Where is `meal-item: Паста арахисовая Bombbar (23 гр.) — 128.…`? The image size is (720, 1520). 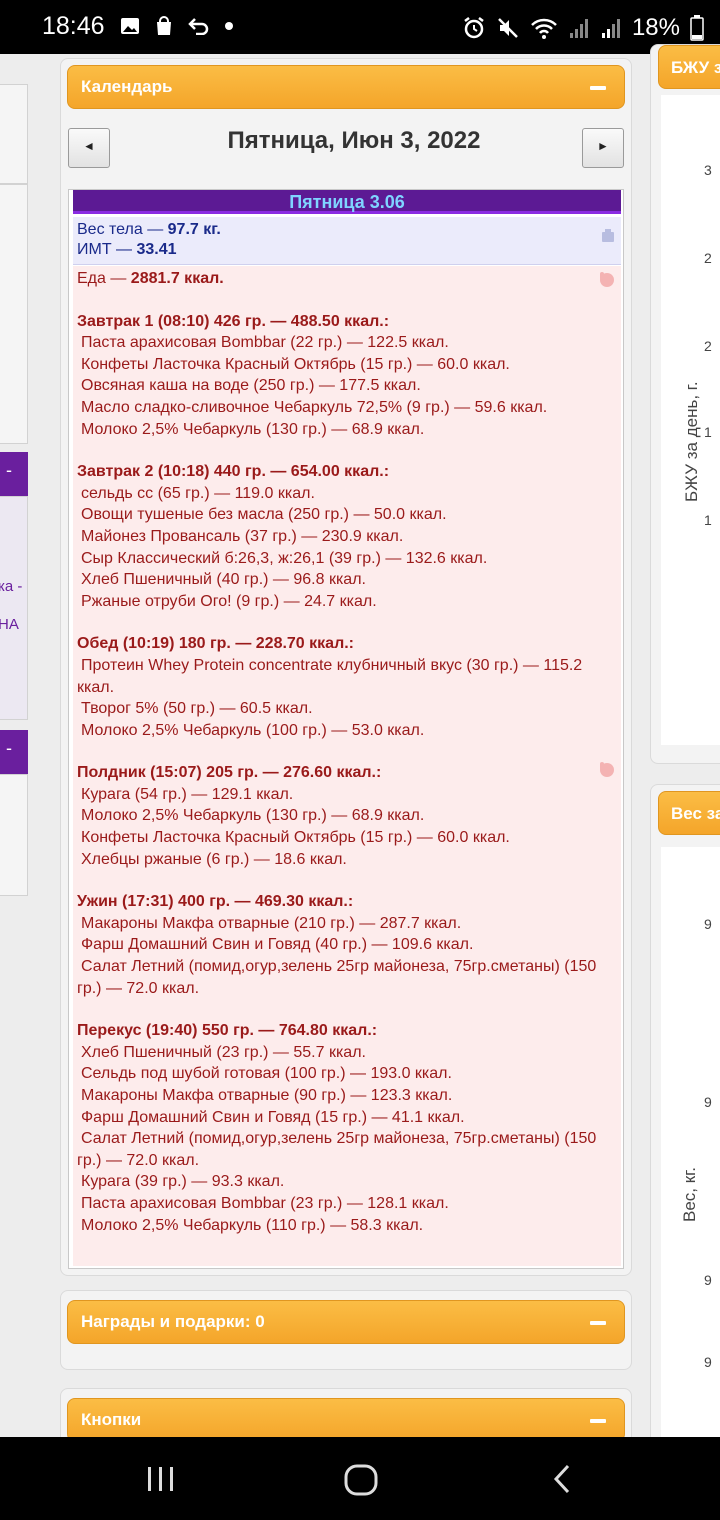 meal-item: Паста арахисовая Bombbar (23 гр.) — 128.… is located at coordinates (349, 1204).